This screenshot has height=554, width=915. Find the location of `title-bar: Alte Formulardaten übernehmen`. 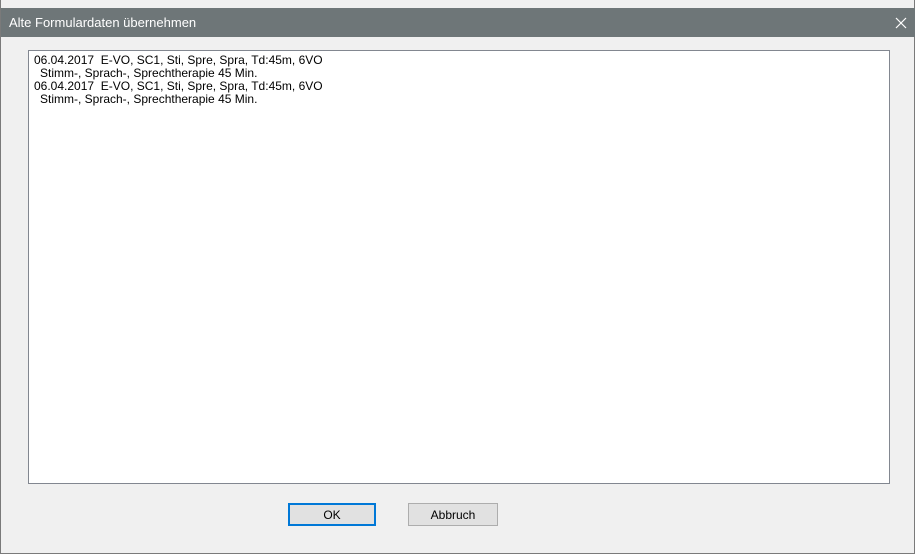

title-bar: Alte Formulardaten übernehmen is located at coordinates (458, 22).